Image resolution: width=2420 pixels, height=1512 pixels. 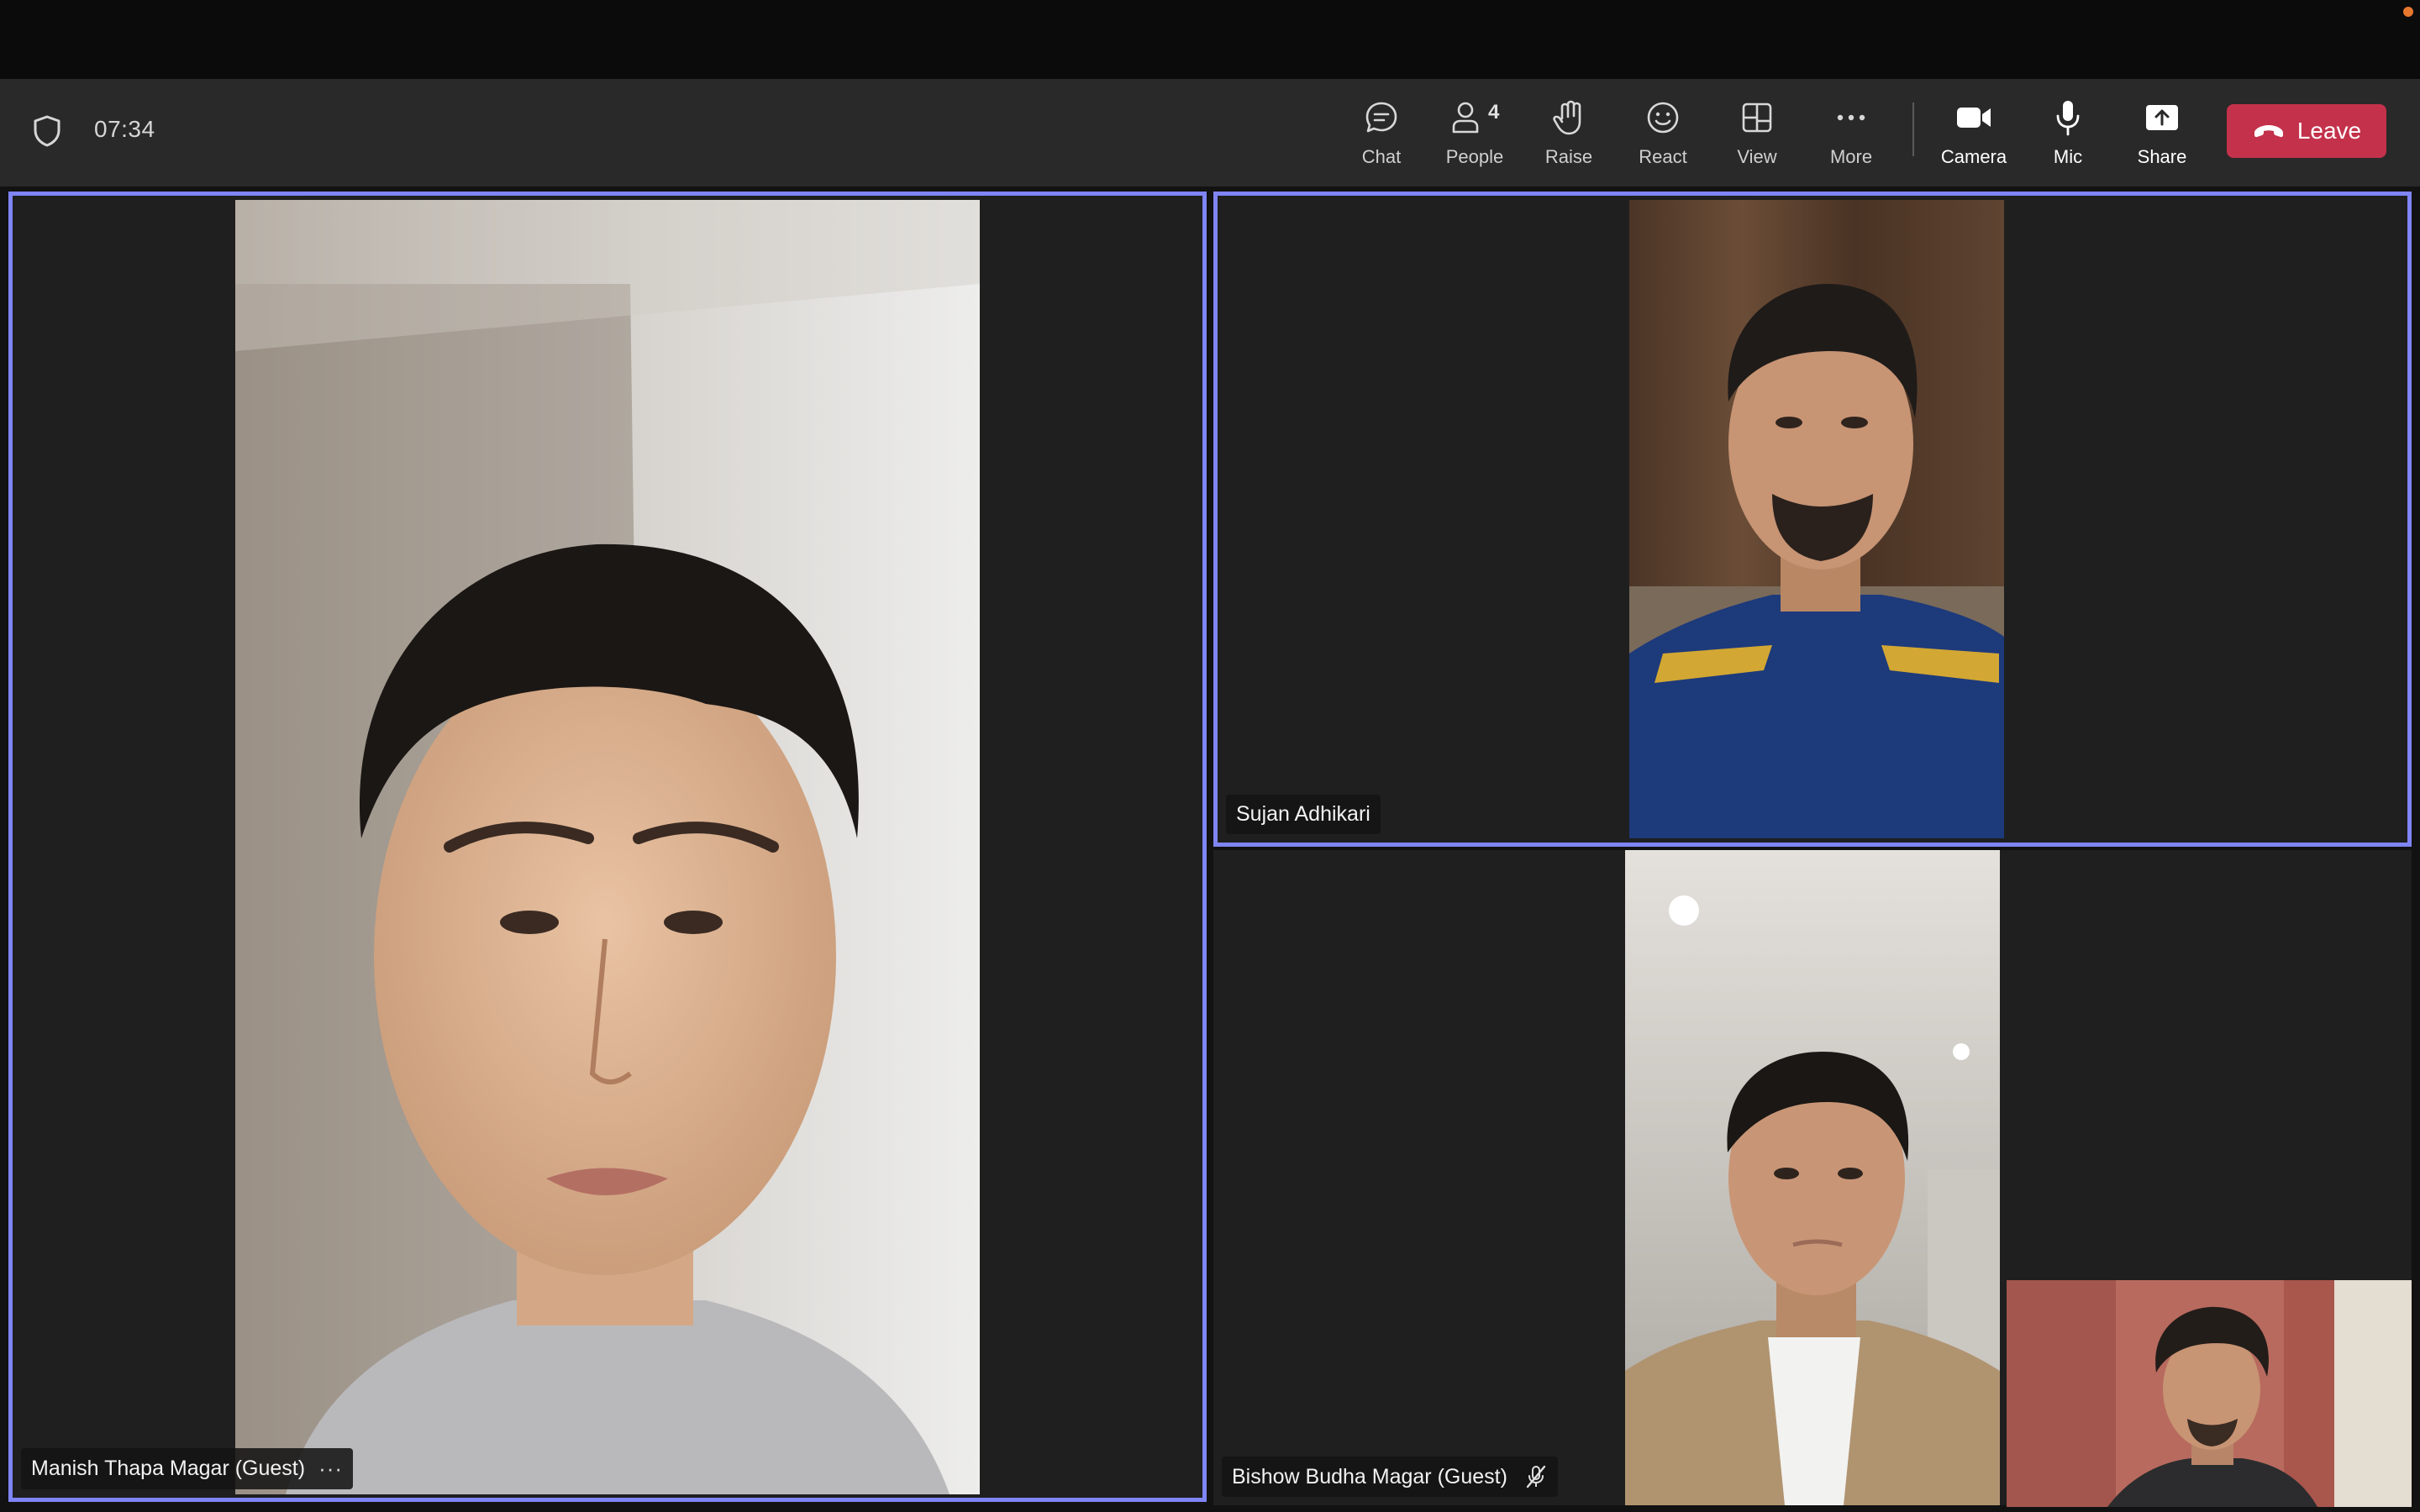 I want to click on recording-indicator, so click(x=2408, y=12).